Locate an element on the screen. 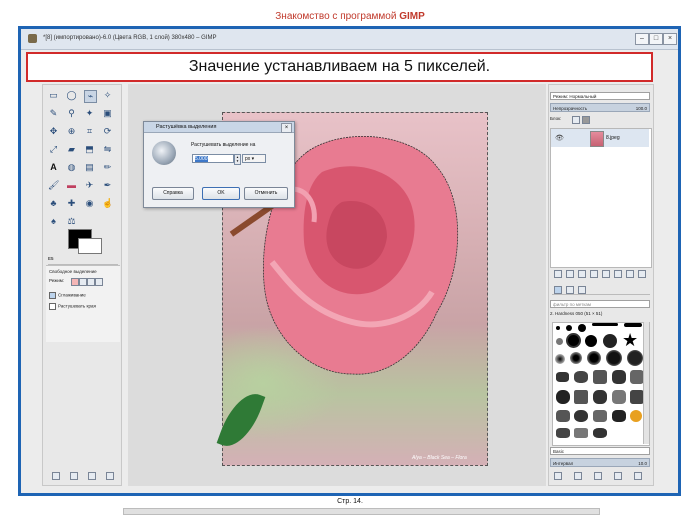  lower-layer-icon is located at coordinates (594, 274).